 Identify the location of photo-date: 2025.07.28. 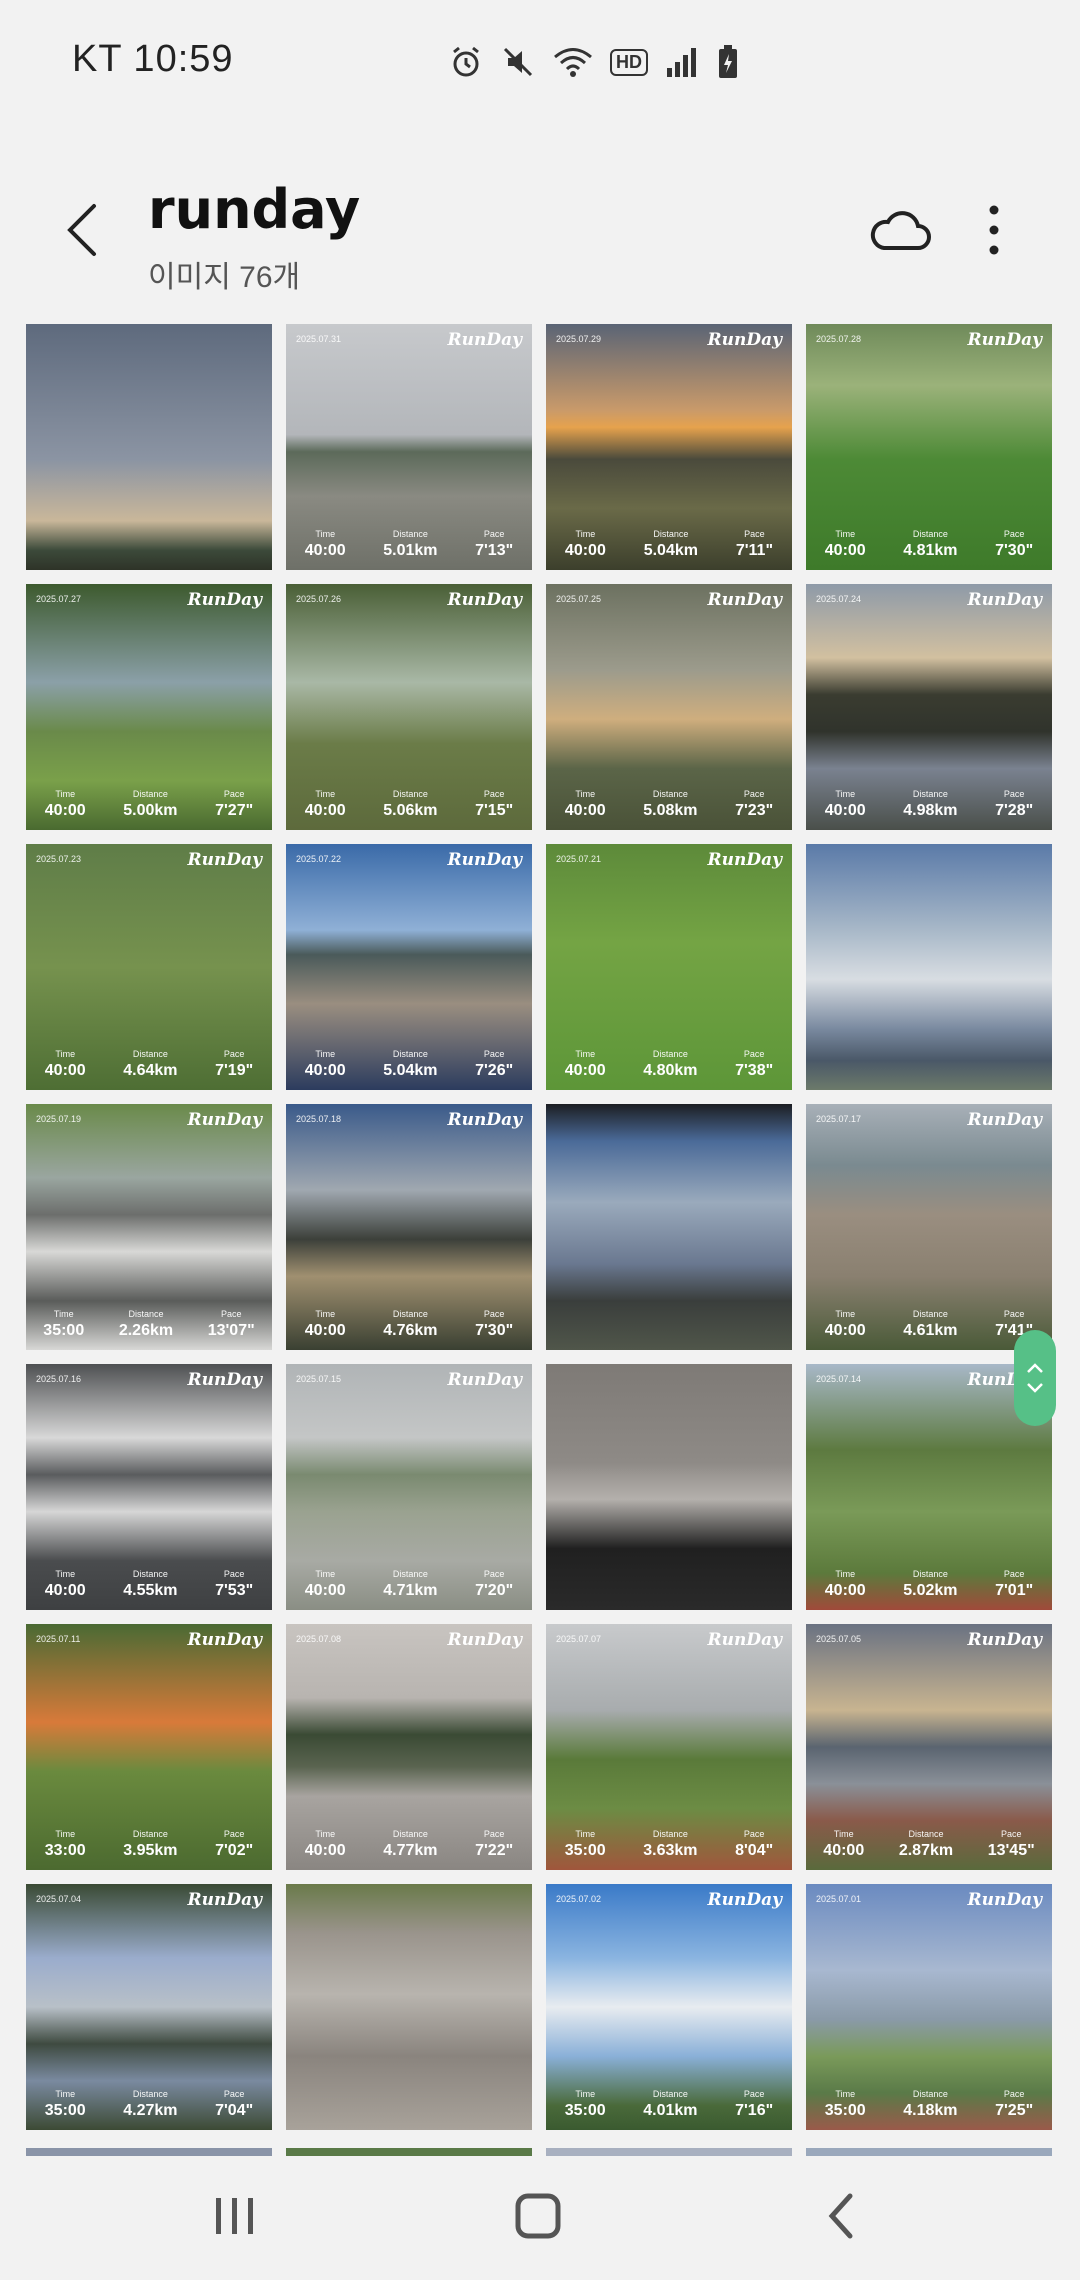
(839, 339).